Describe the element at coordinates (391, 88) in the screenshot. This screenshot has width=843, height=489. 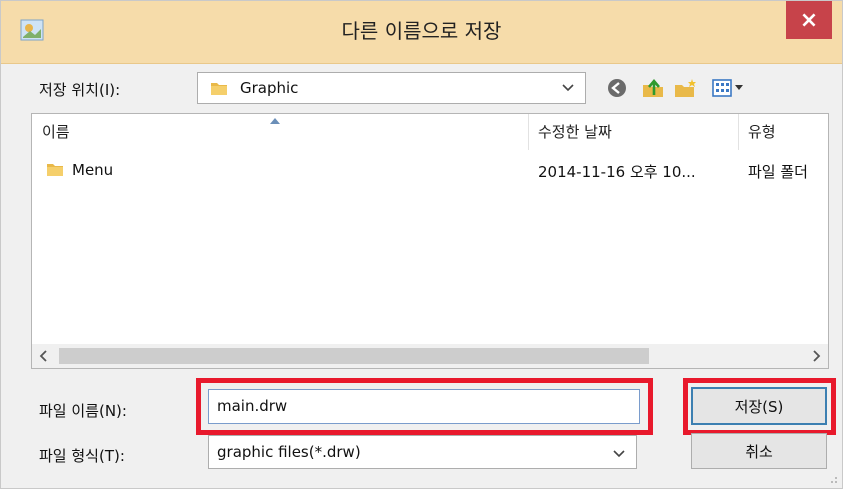
I see `lookin-combo: Graphic` at that location.